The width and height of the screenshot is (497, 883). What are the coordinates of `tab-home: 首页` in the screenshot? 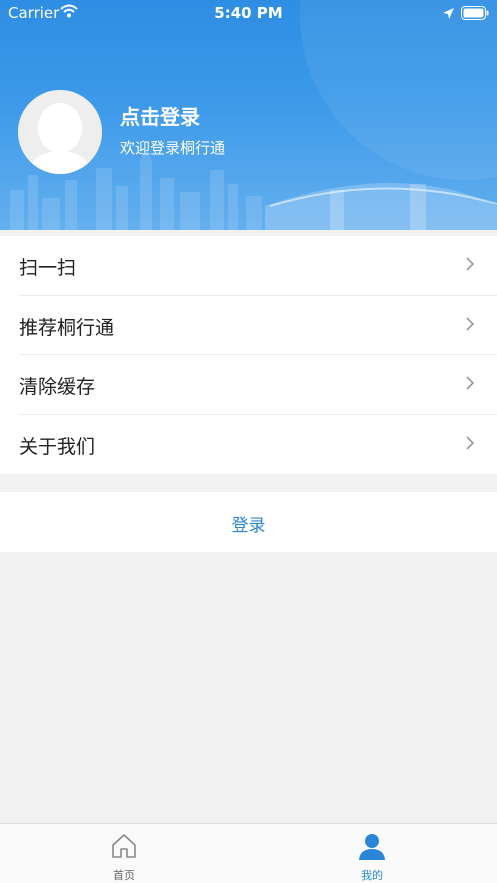 It's located at (124, 853).